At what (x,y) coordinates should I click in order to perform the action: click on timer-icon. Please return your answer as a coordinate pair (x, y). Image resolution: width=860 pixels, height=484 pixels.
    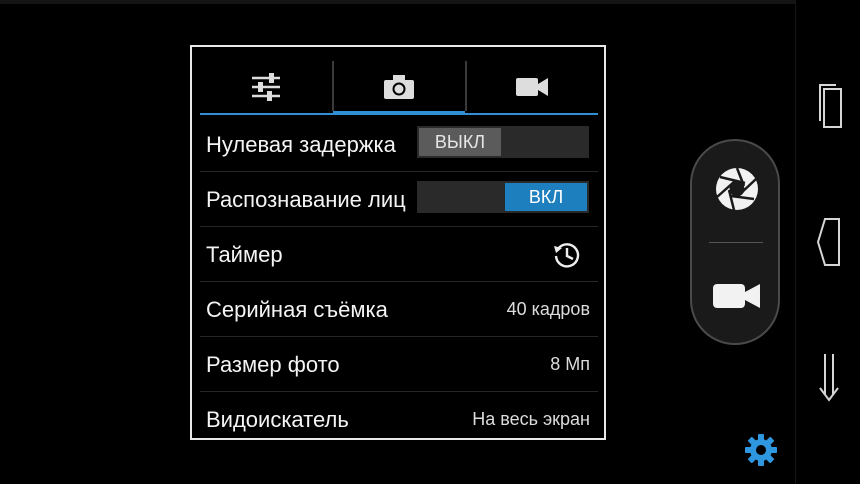
    Looking at the image, I should click on (567, 255).